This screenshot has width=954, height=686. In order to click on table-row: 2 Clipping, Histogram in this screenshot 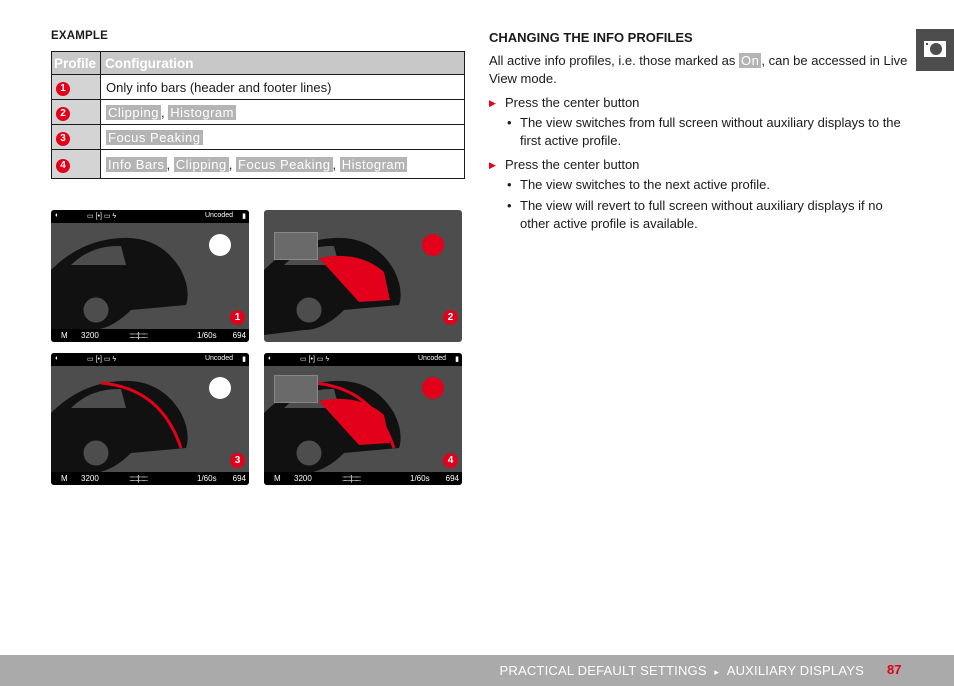, I will do `click(257, 112)`.